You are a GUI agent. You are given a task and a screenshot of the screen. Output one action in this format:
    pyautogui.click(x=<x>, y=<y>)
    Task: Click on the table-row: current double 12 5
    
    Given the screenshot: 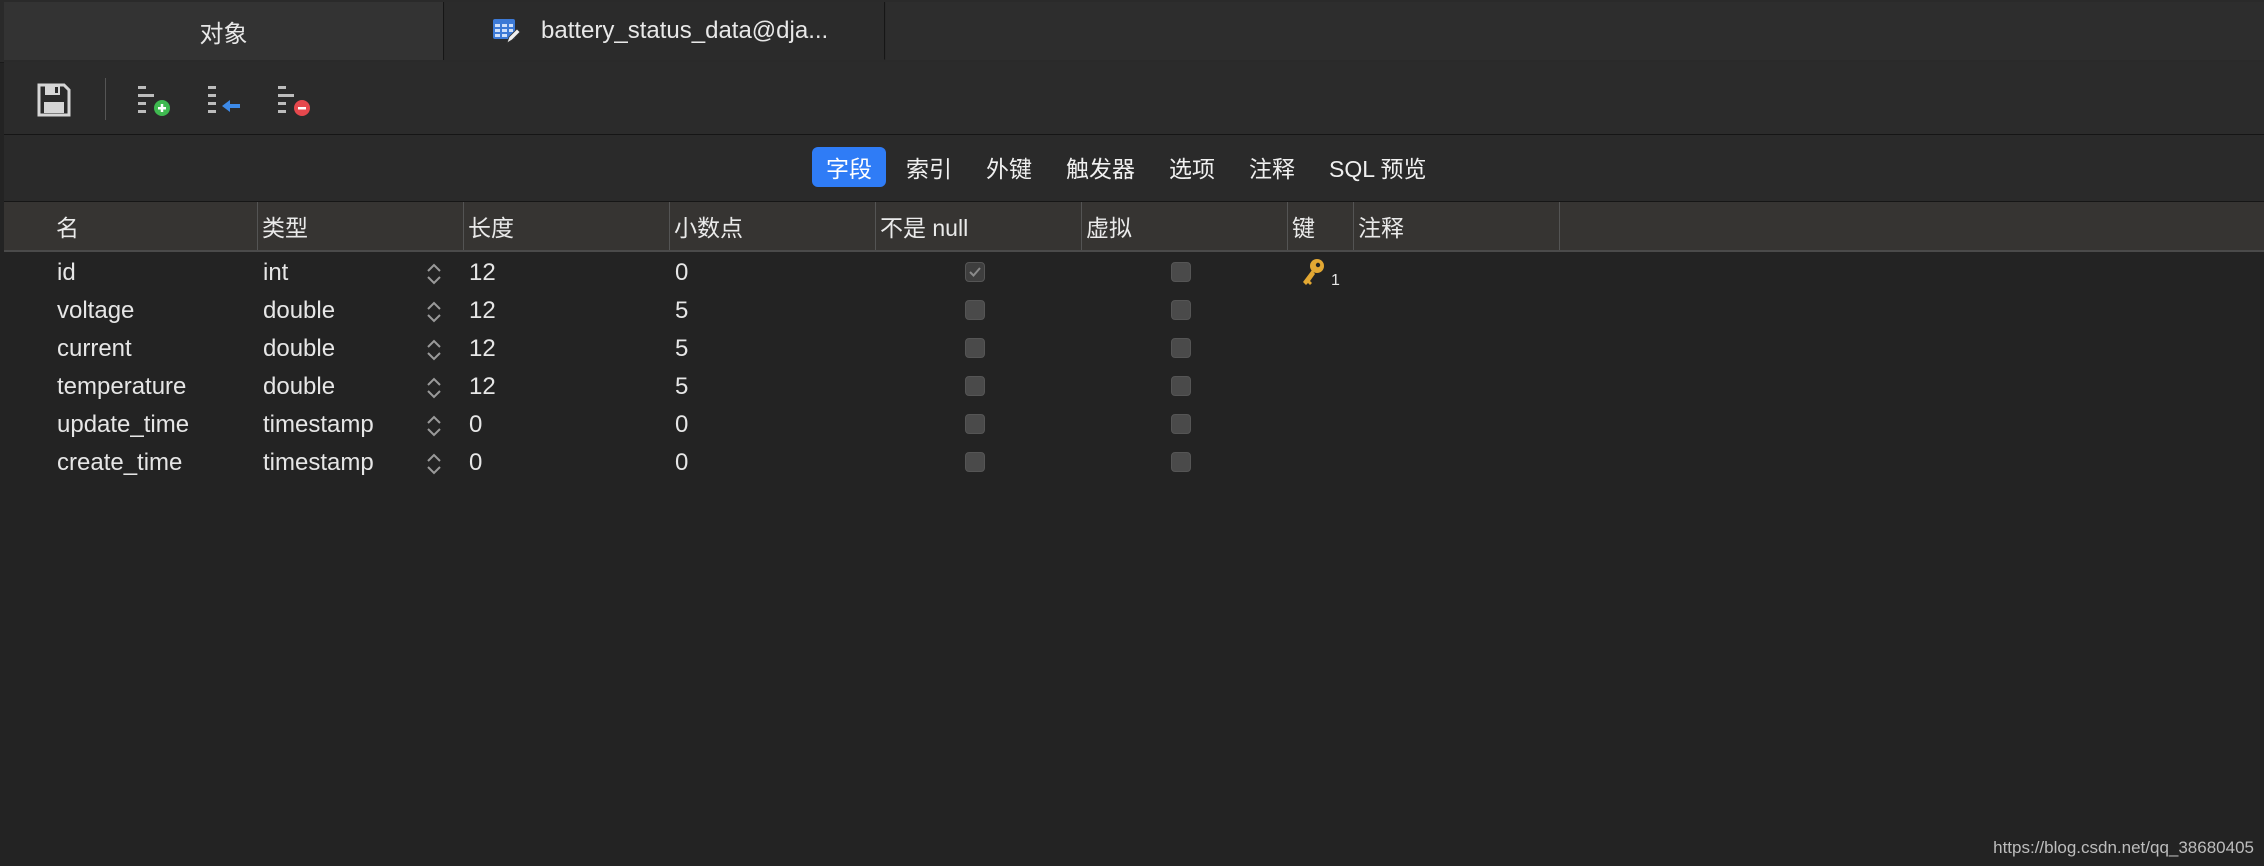 What is the action you would take?
    pyautogui.click(x=1134, y=349)
    